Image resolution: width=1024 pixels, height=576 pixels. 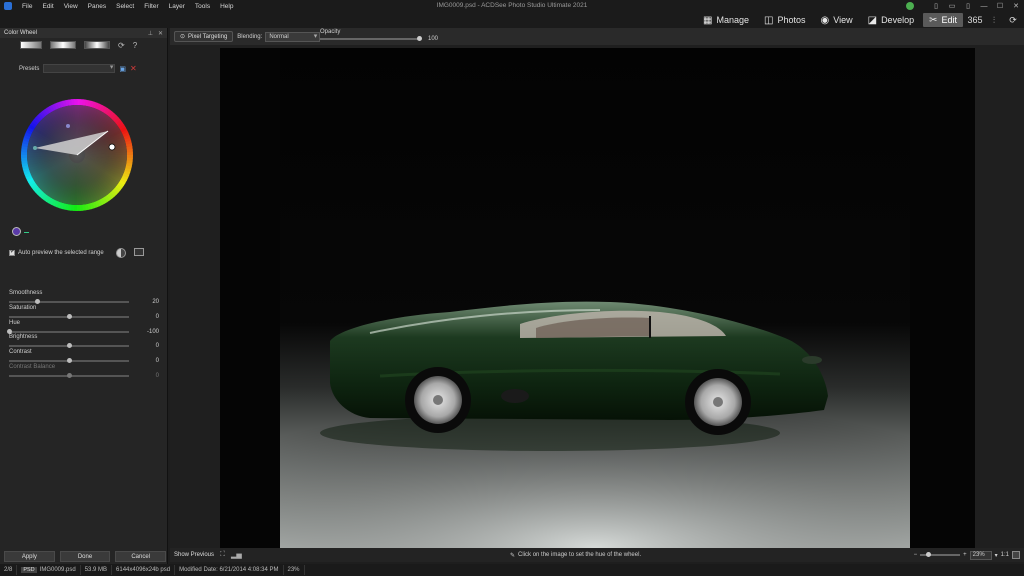 I want to click on range-handle-left, so click(x=35, y=148).